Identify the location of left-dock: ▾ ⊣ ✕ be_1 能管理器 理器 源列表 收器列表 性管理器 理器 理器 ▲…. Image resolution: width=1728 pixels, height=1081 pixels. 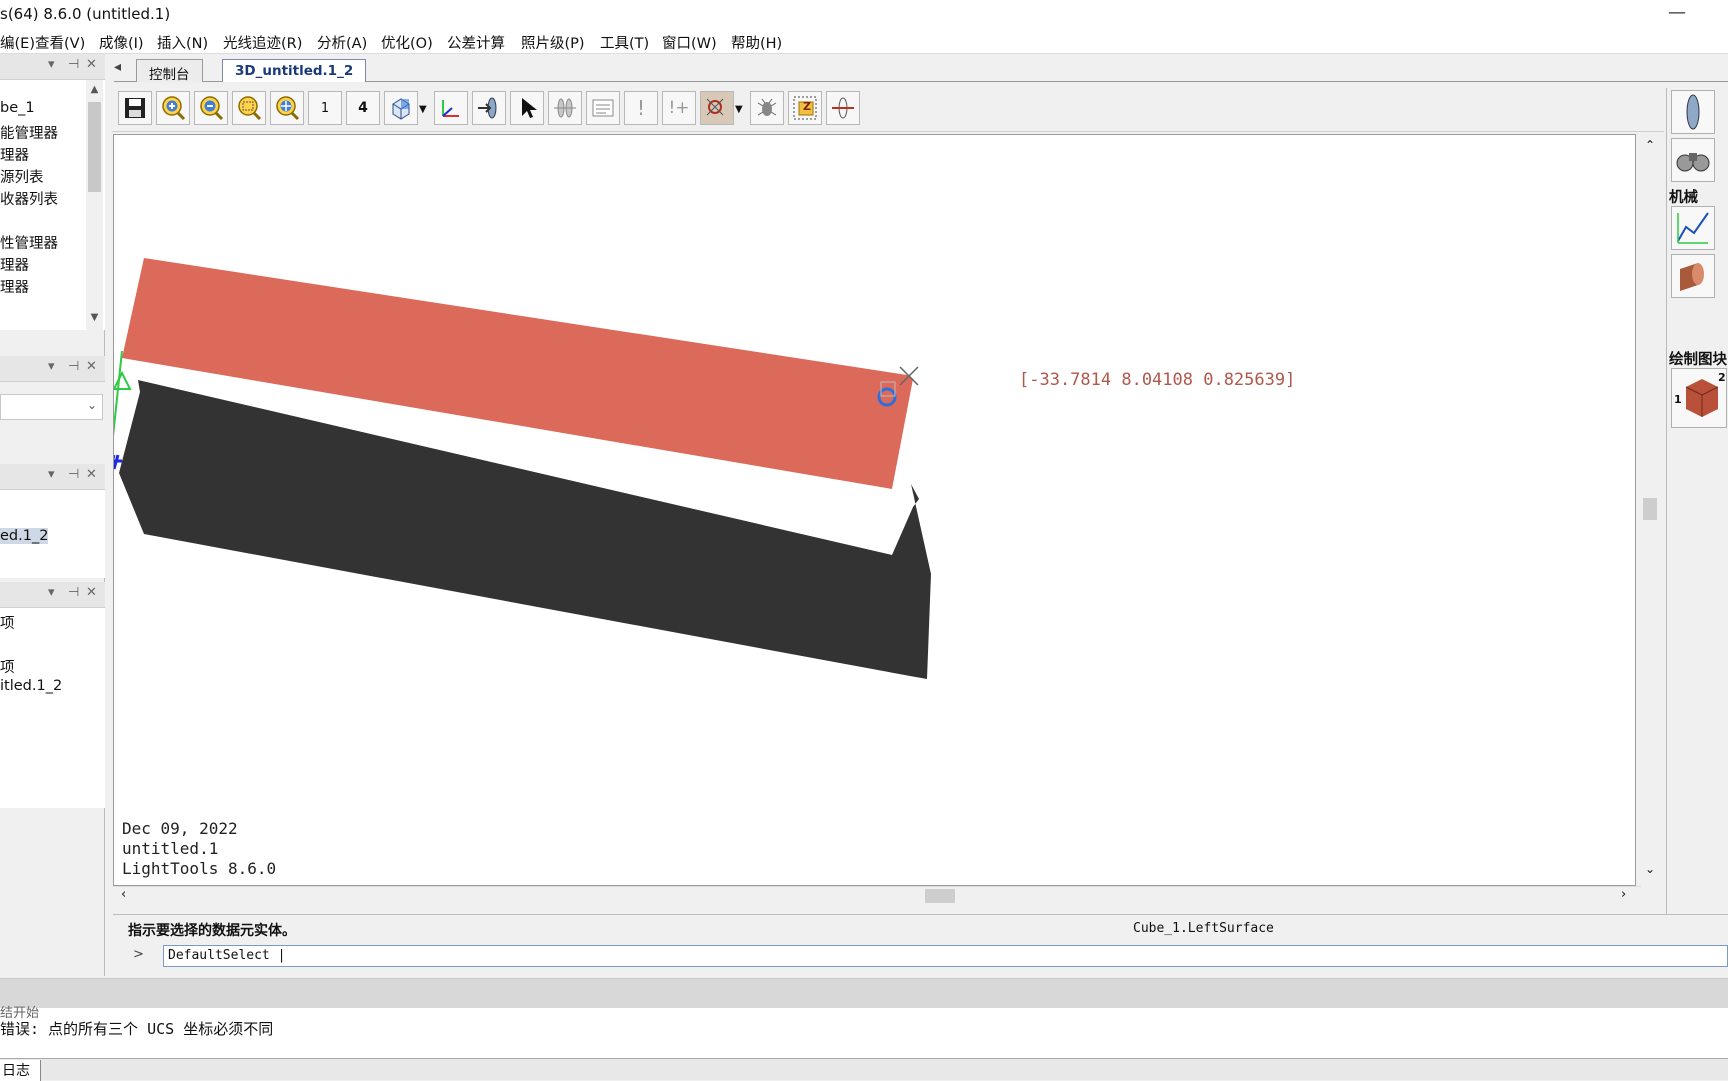
(52, 515).